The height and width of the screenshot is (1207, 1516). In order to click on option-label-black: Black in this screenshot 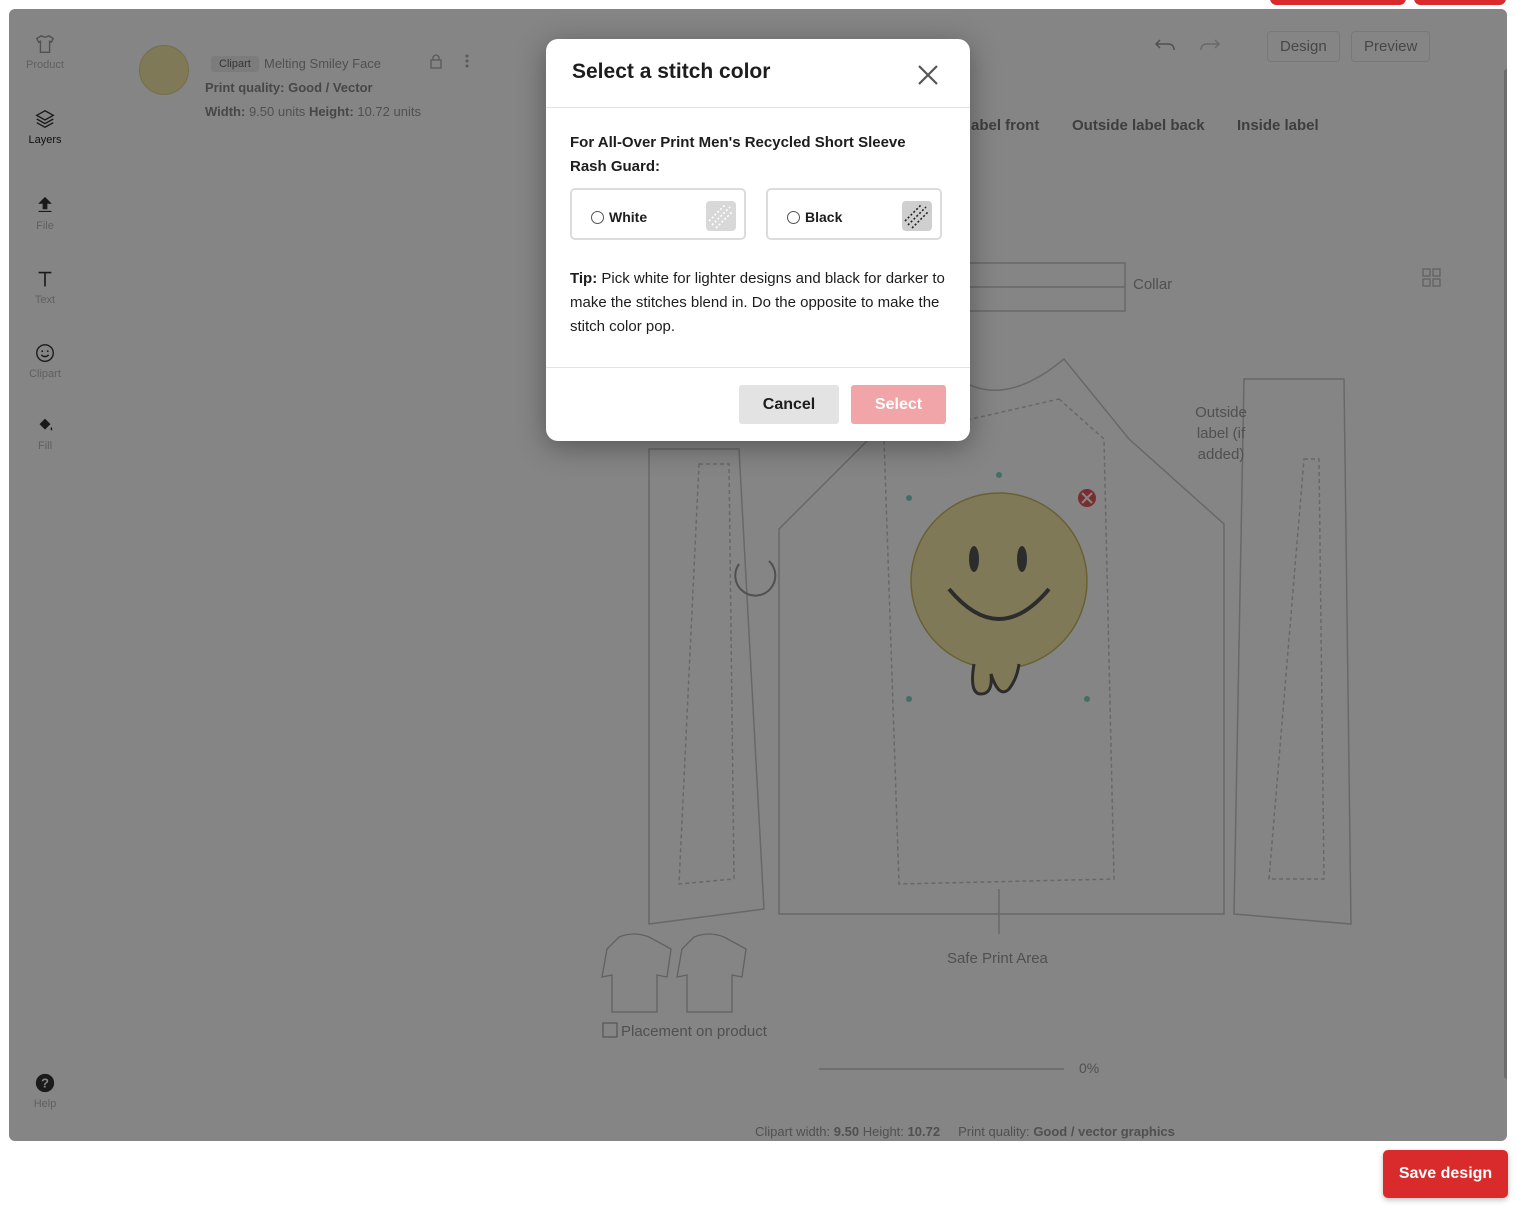, I will do `click(824, 217)`.